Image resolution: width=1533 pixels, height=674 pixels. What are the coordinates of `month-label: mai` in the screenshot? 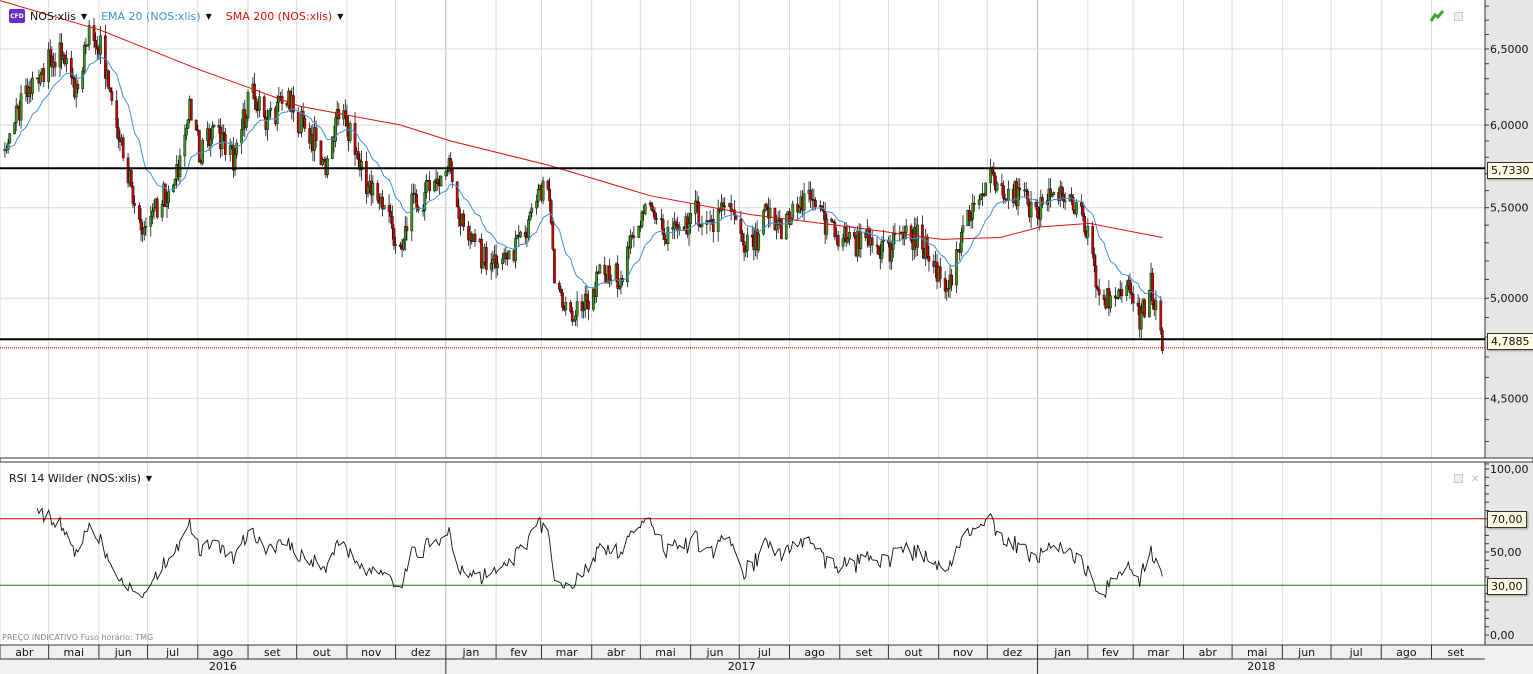 It's located at (1257, 652).